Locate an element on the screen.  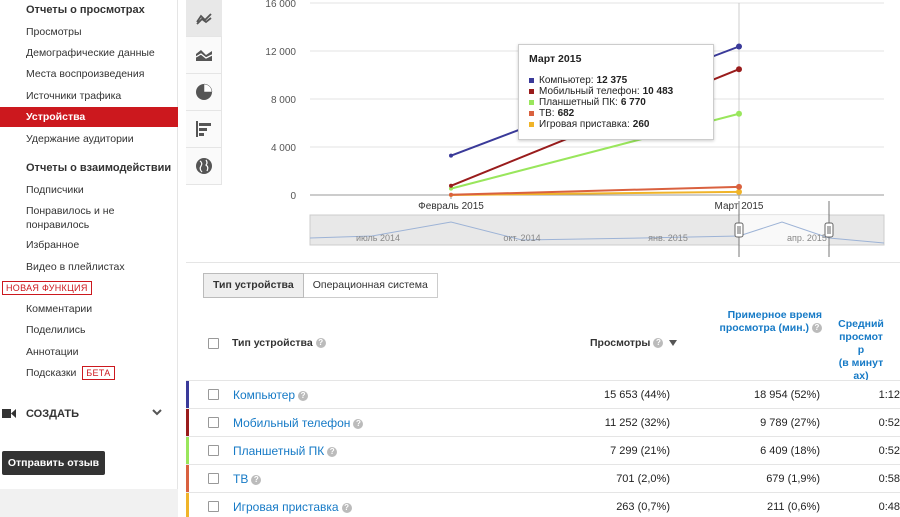
device-name-link: Мобильный телефон is located at coordinates (291, 423).